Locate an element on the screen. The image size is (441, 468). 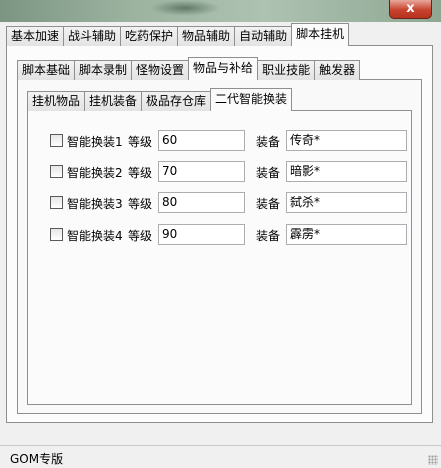
smart-swap-2-label: 智能换装2 is located at coordinates (95, 172).